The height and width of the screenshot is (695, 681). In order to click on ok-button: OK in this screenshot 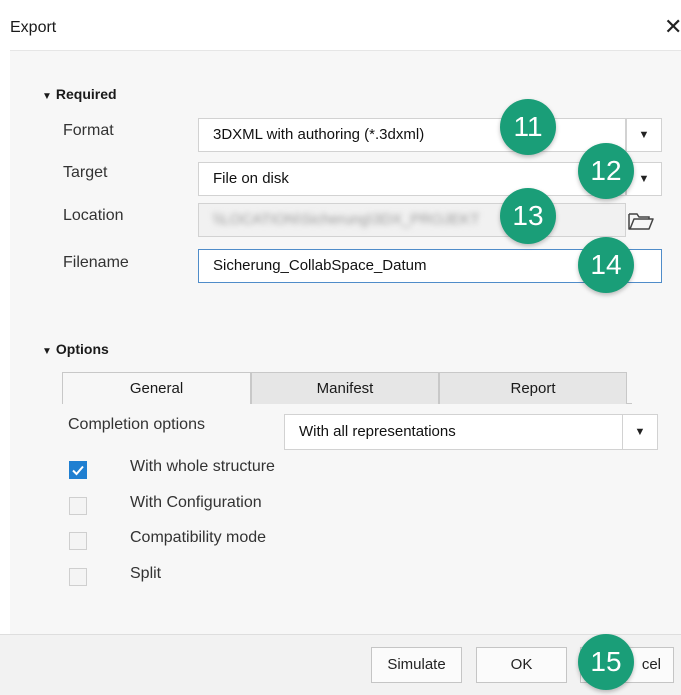, I will do `click(521, 665)`.